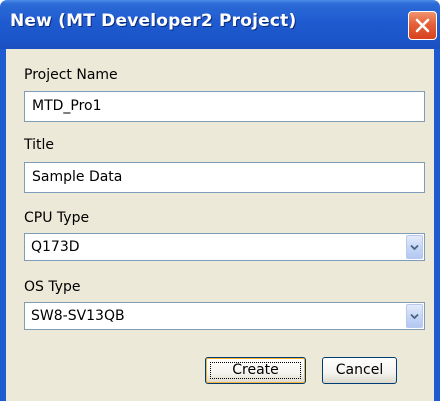  I want to click on window-title: New (MT Developer2 Project), so click(153, 21).